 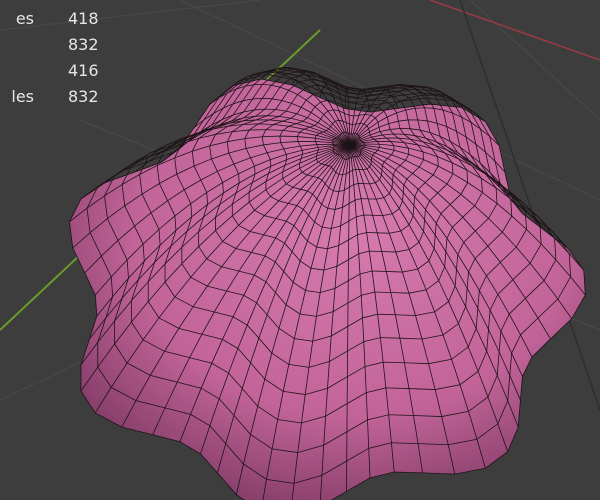 What do you see at coordinates (83, 18) in the screenshot?
I see `stat-value: 418` at bounding box center [83, 18].